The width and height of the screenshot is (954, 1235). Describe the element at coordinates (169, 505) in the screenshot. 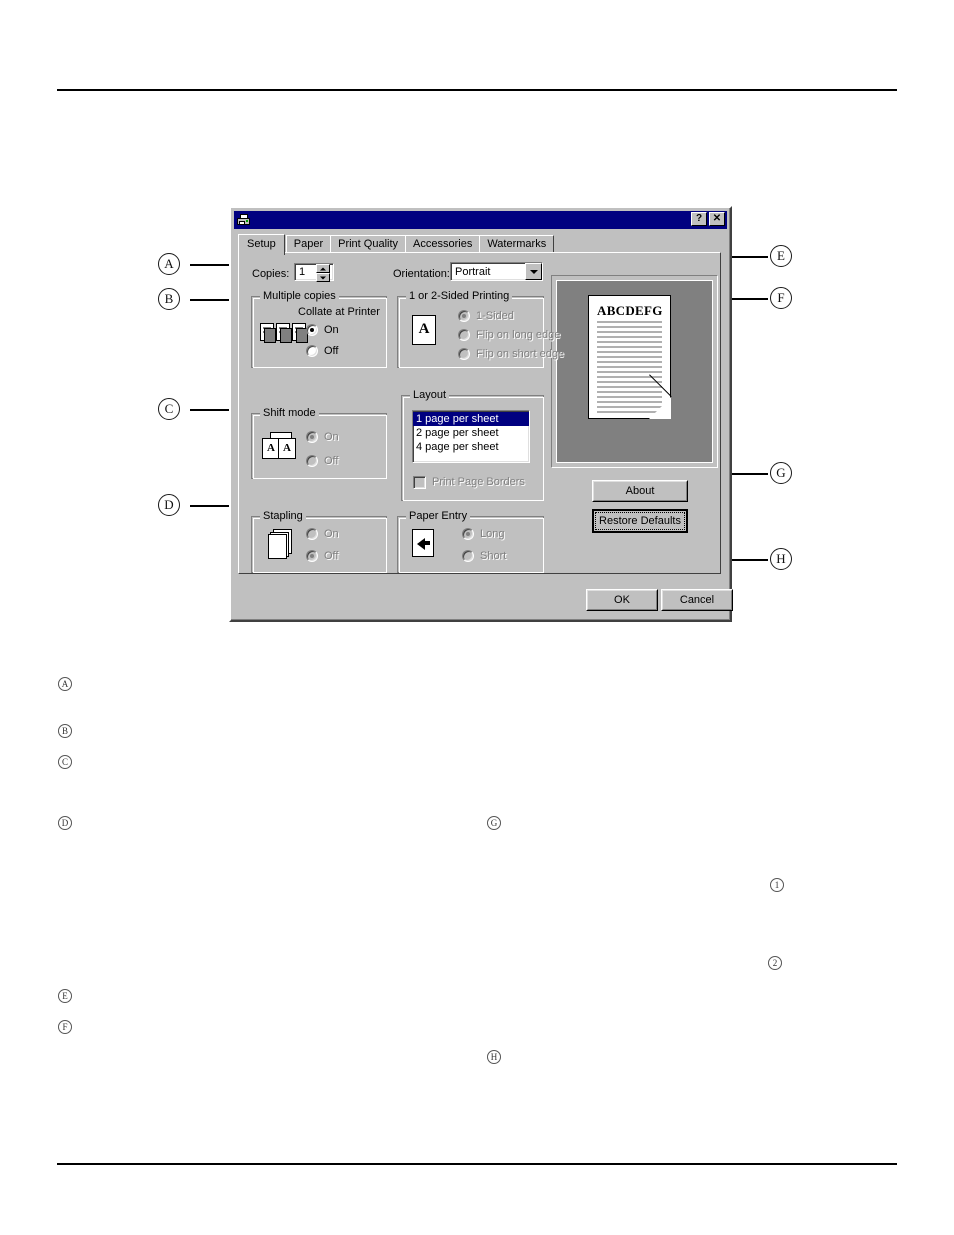

I see `callout-d: D` at that location.